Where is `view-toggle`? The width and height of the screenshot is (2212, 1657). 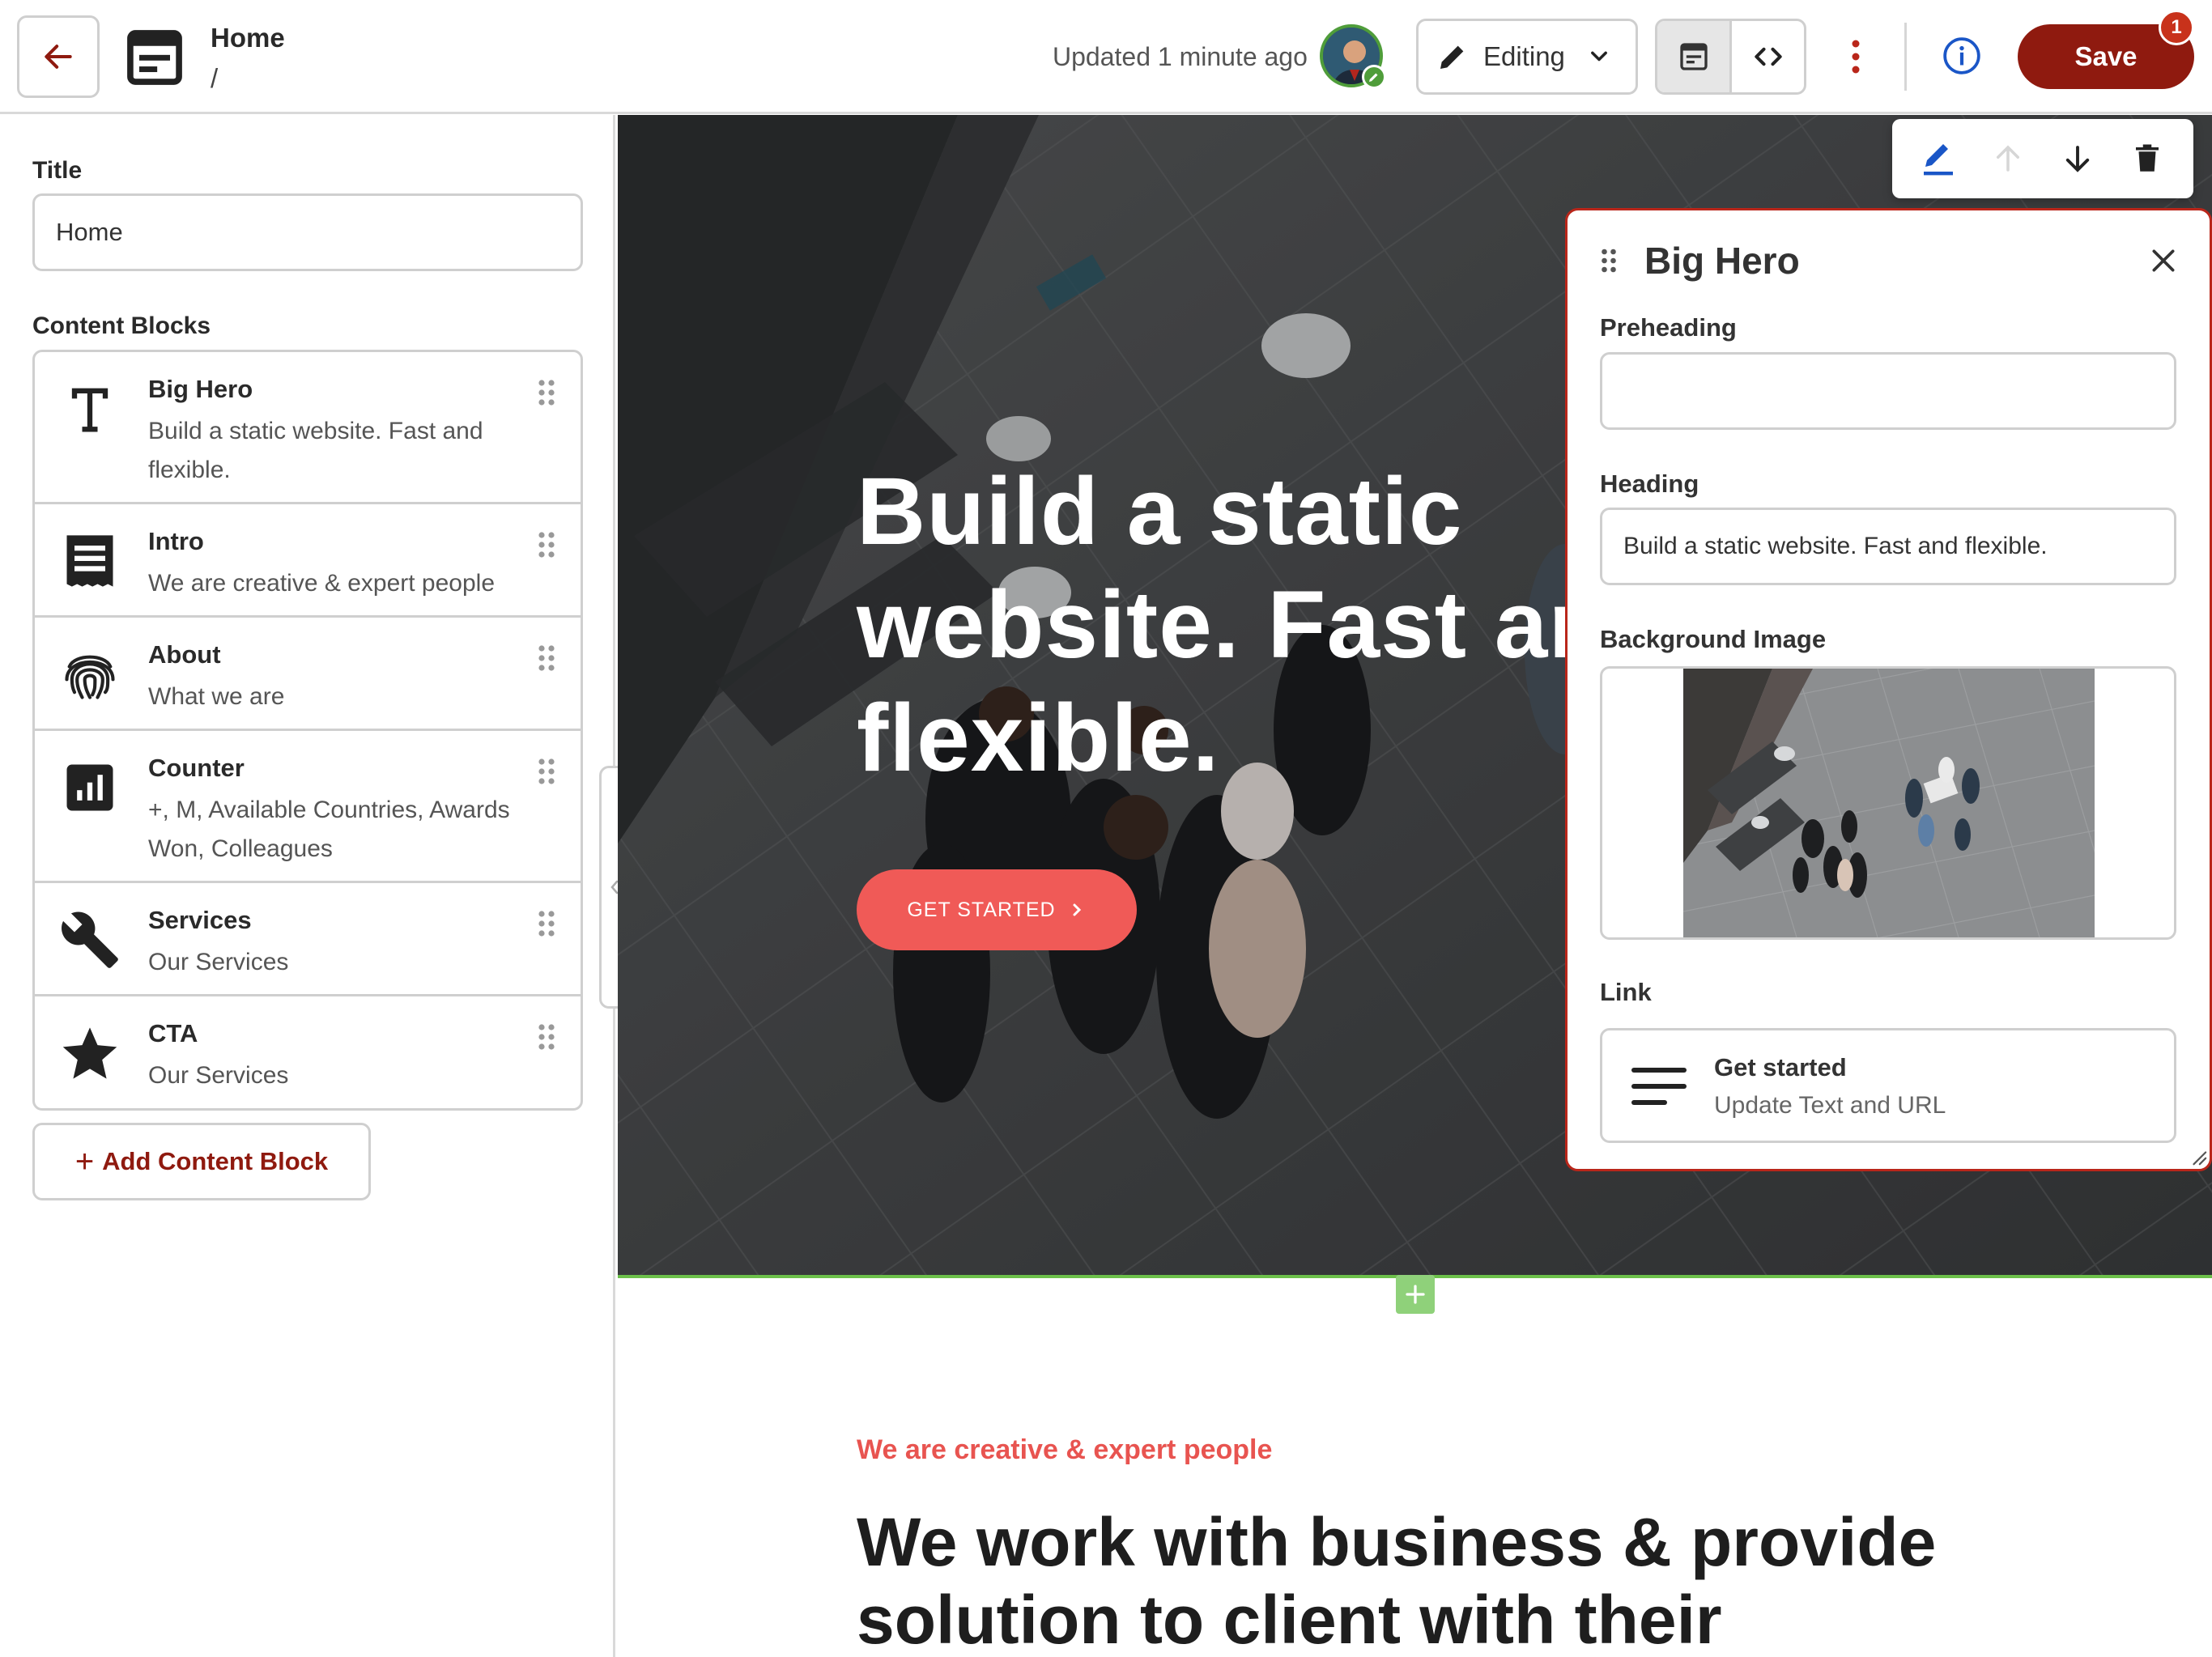
view-toggle is located at coordinates (1730, 57).